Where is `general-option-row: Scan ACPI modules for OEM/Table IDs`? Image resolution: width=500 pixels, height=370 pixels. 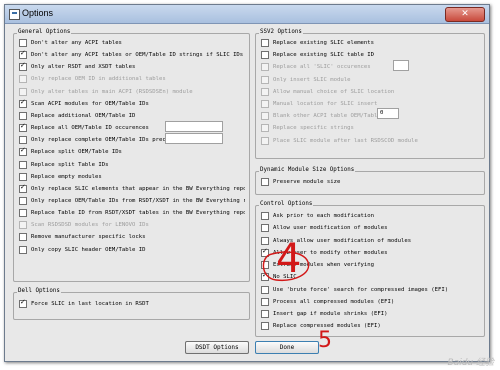 general-option-row: Scan ACPI modules for OEM/Table IDs is located at coordinates (132, 104).